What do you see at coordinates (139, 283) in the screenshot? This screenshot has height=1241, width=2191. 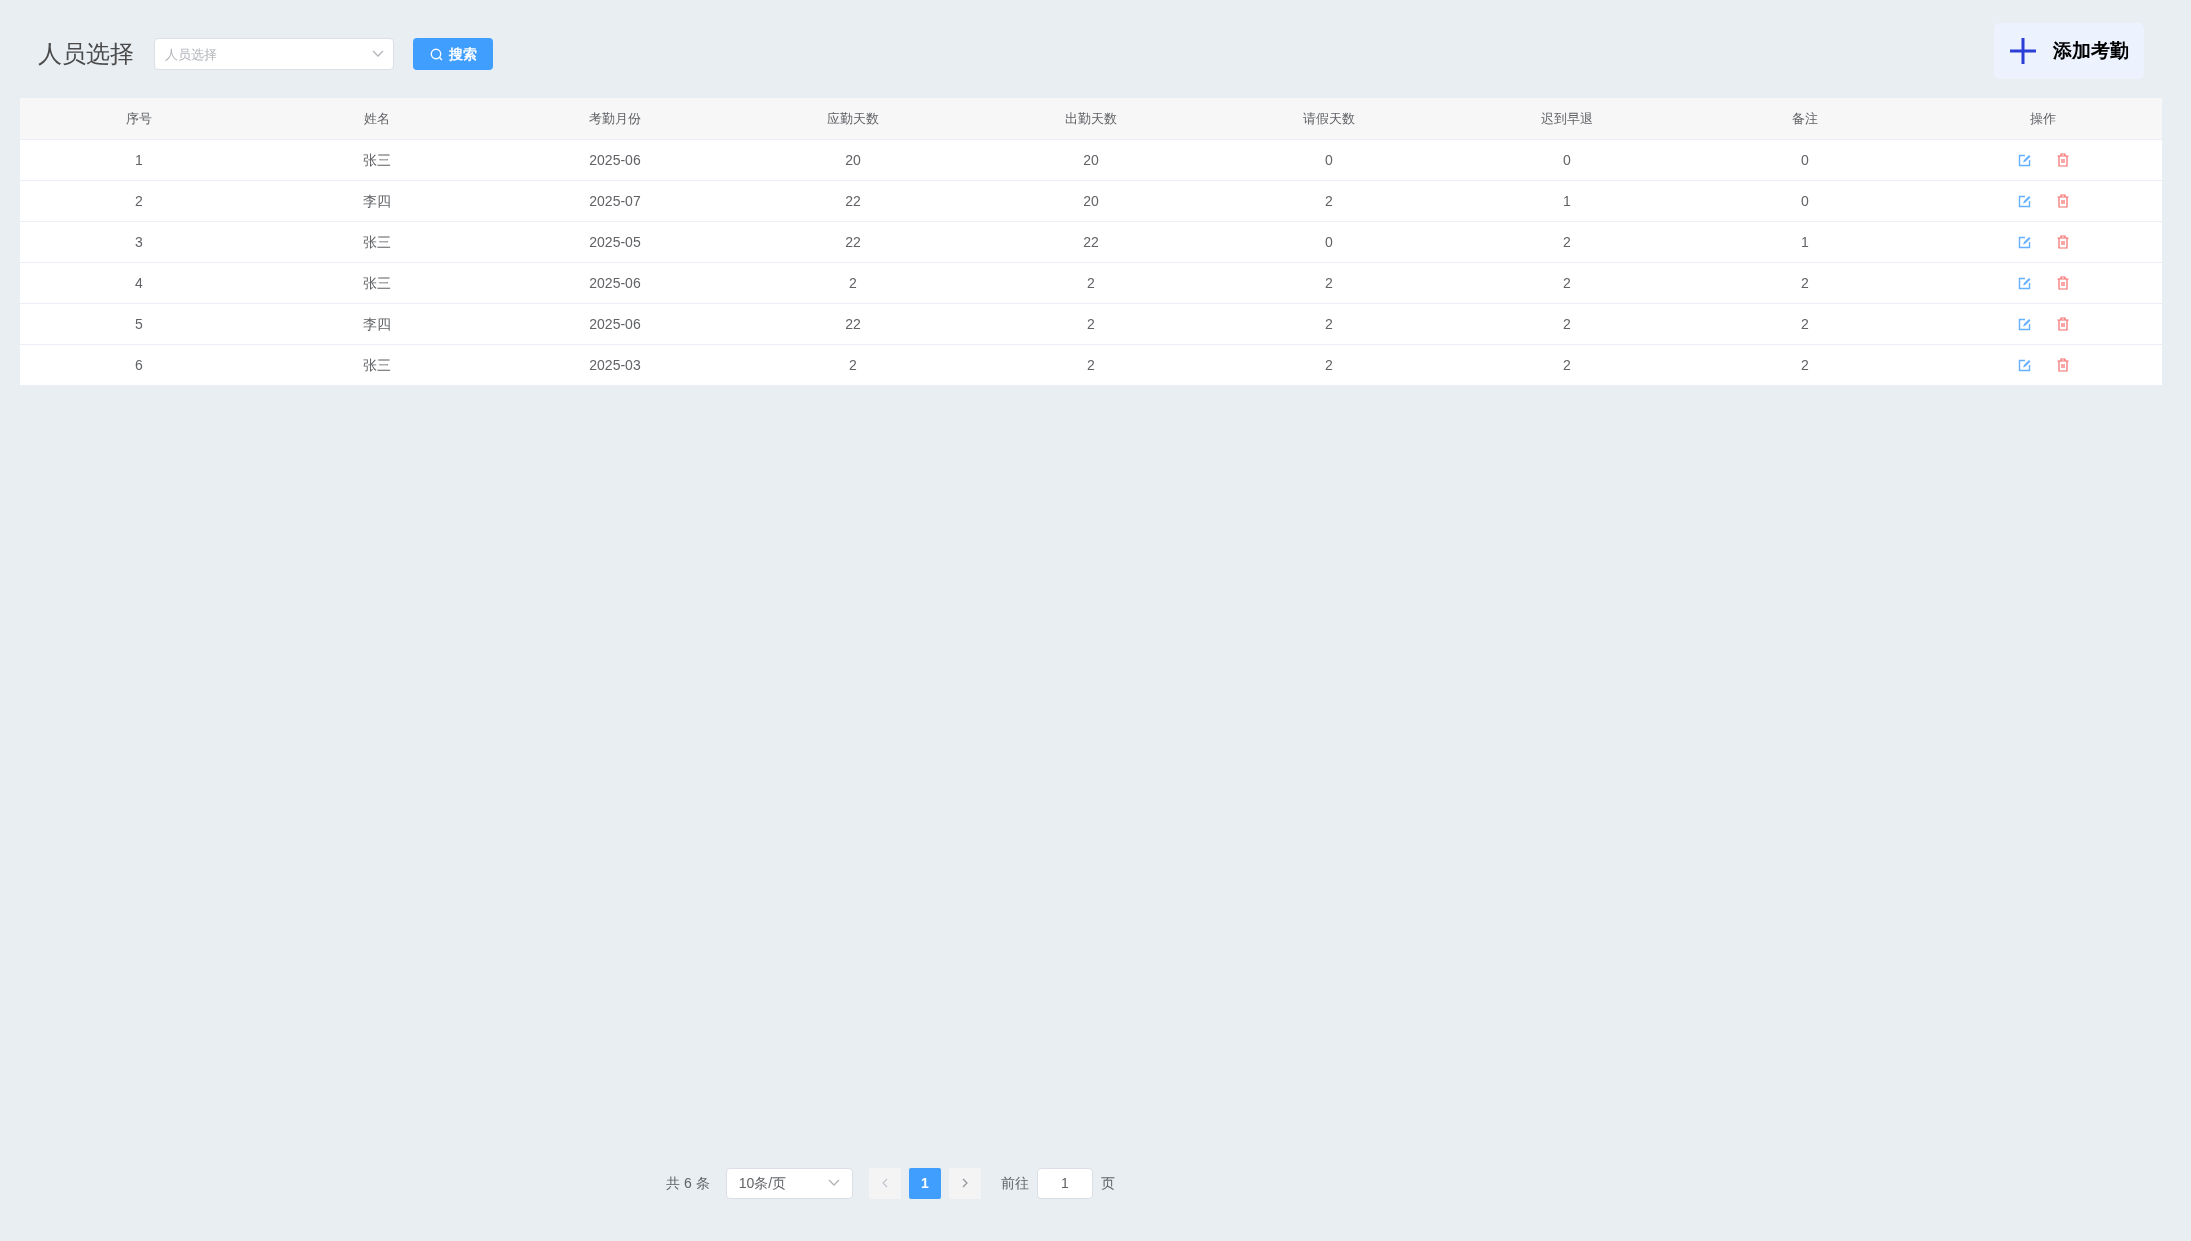 I see `table-cell-text: 4` at bounding box center [139, 283].